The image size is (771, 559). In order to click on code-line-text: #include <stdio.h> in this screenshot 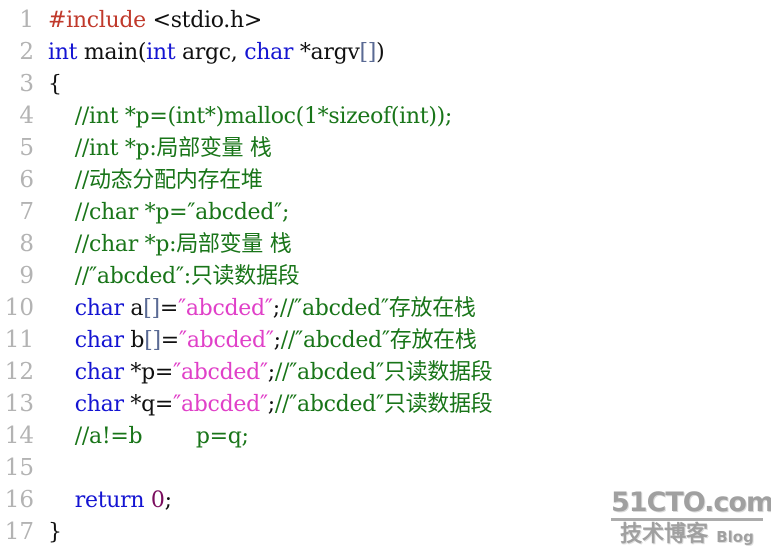, I will do `click(402, 21)`.